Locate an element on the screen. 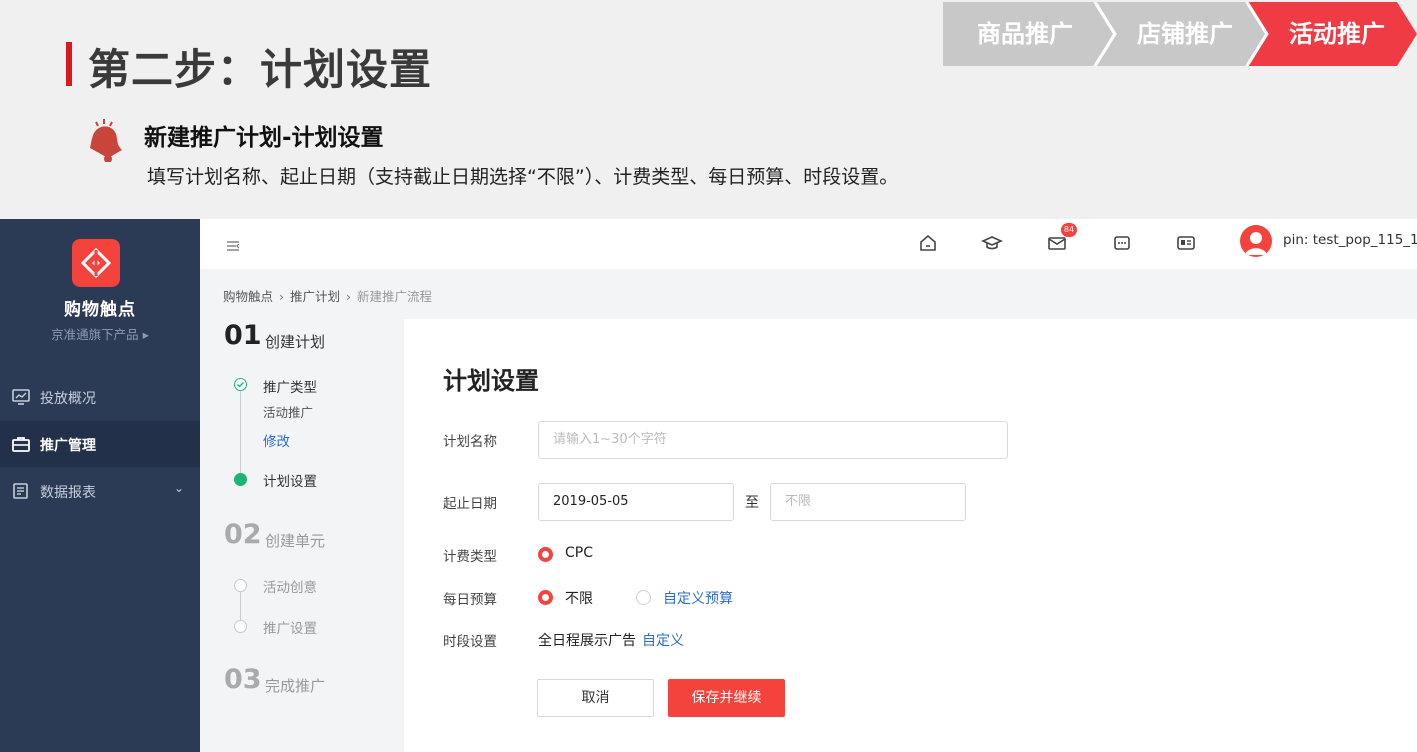 This screenshot has width=1417, height=752. section-subtitle: 新建推广计划-计划设置 is located at coordinates (264, 138).